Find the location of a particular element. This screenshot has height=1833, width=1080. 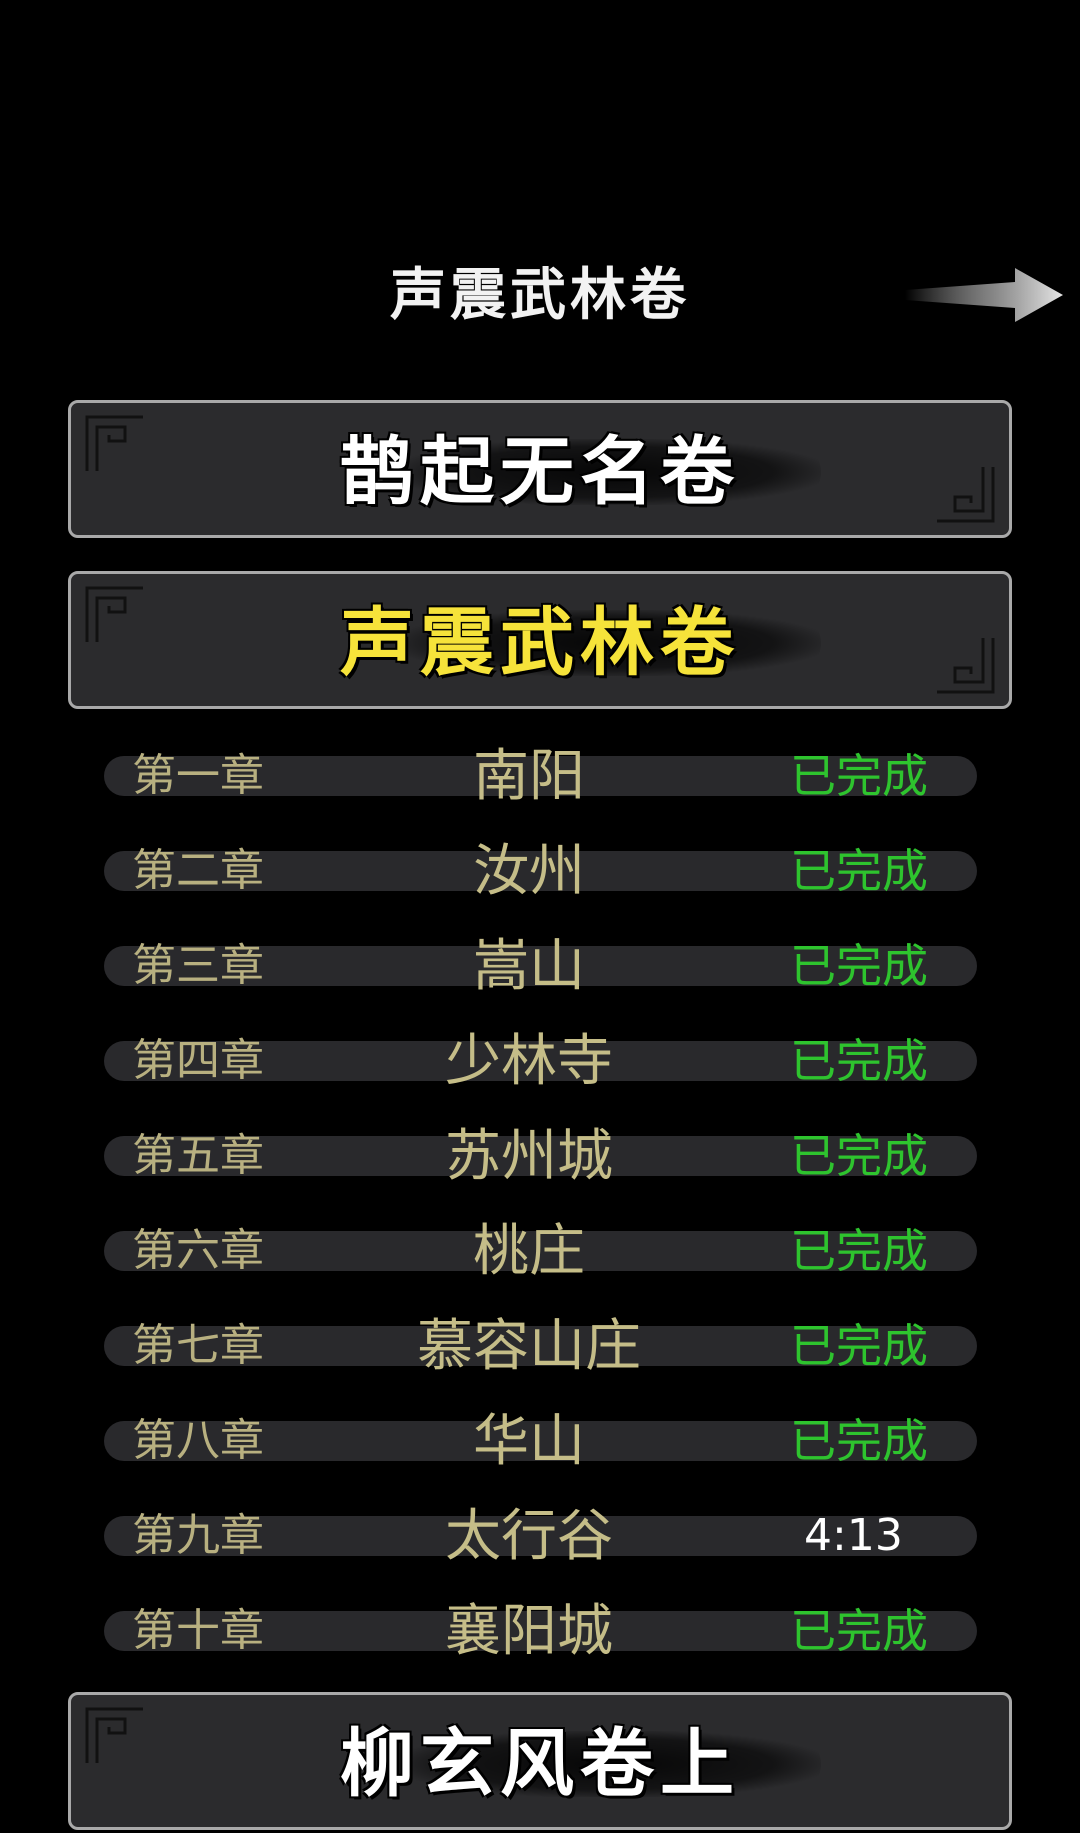

next-volume-button is located at coordinates (985, 295).